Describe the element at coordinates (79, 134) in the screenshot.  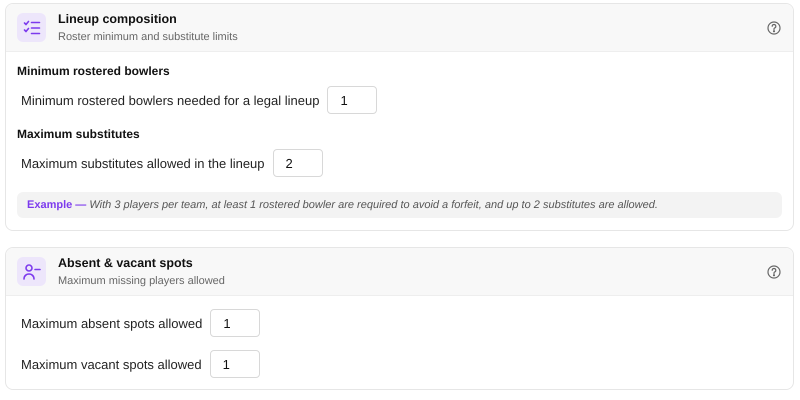
I see `section-heading: Maximum substitutes` at that location.